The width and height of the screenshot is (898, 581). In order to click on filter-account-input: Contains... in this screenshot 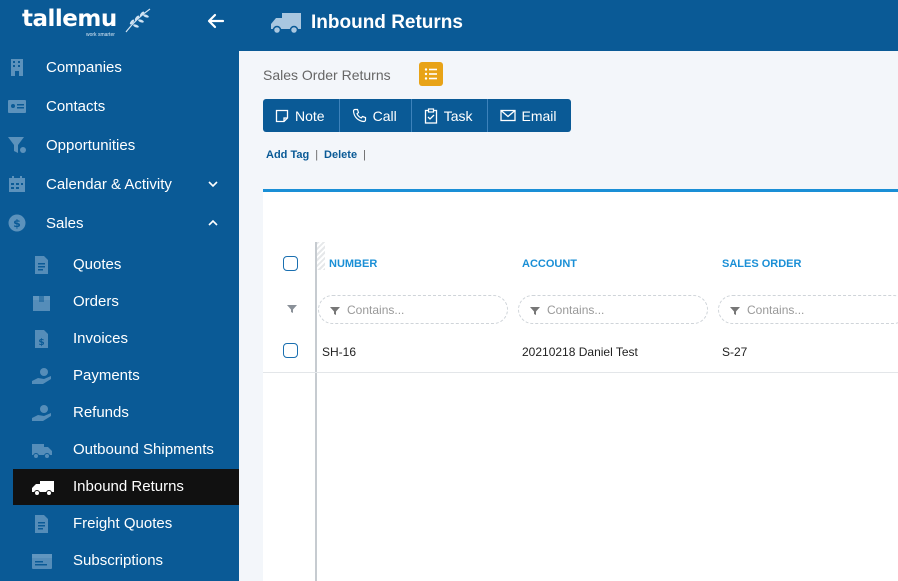, I will do `click(613, 309)`.